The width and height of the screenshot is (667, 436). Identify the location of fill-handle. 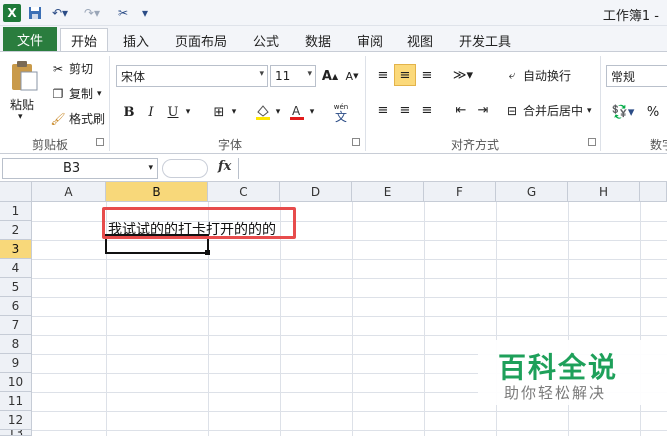
(207, 252).